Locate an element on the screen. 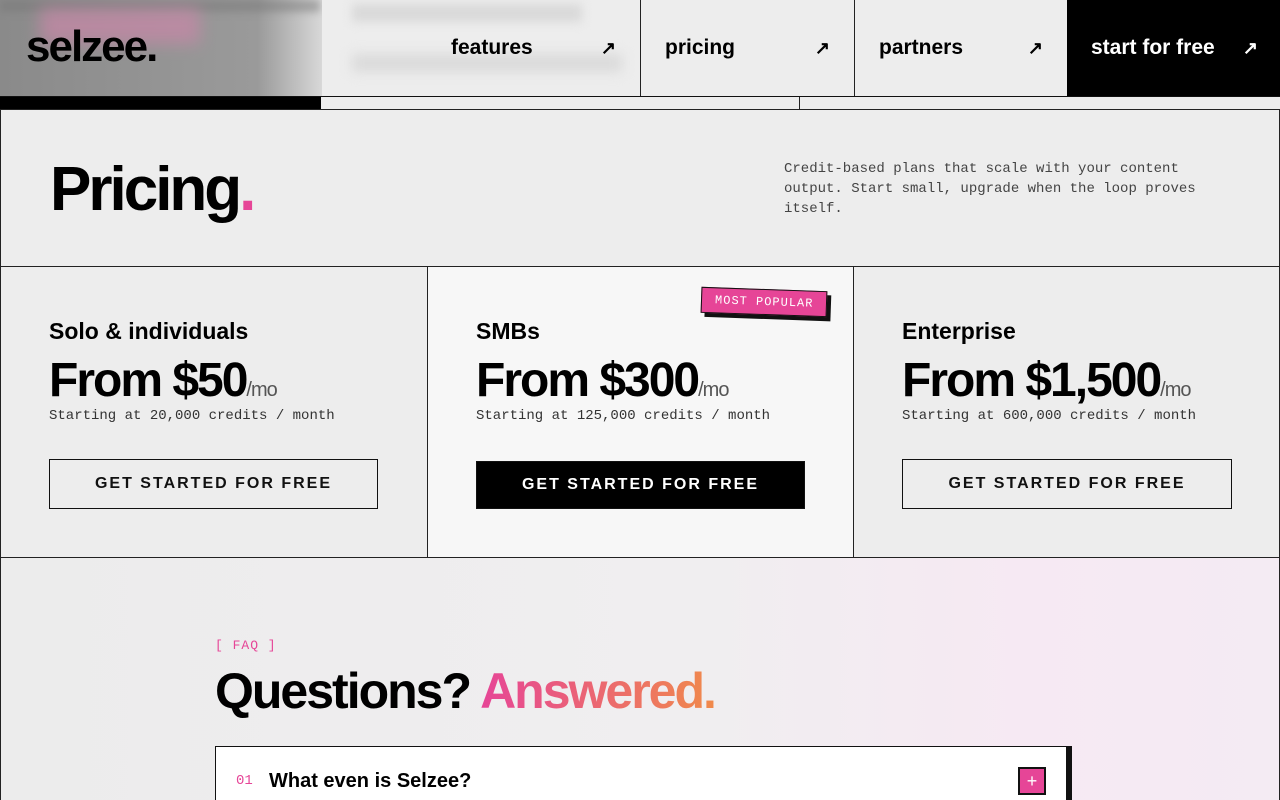 The width and height of the screenshot is (1280, 800). nav-link-label: features is located at coordinates (492, 47).